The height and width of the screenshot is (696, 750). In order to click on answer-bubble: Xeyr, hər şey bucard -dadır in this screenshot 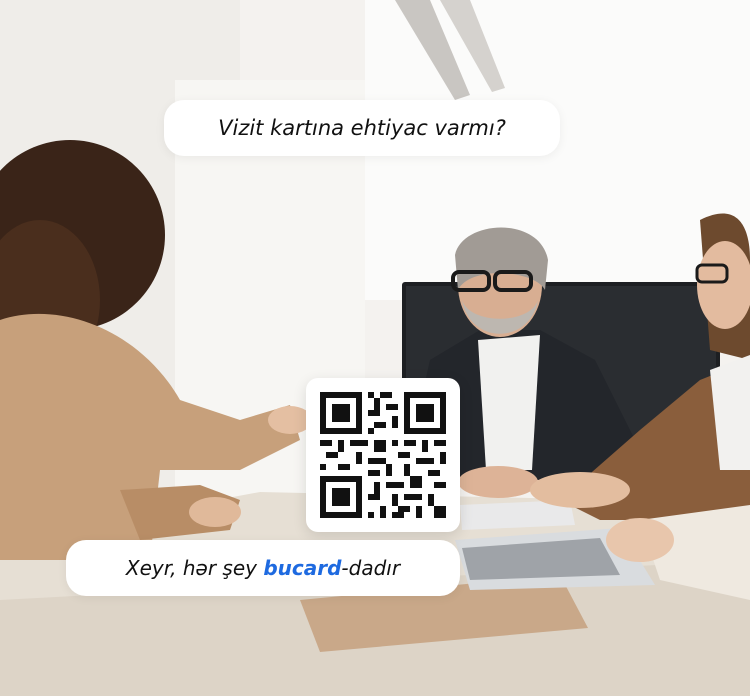, I will do `click(263, 568)`.